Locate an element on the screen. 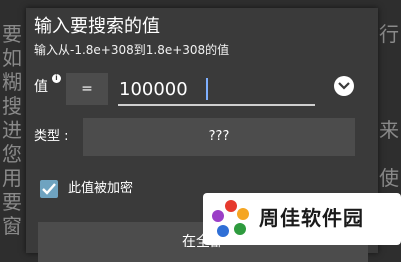 This screenshot has width=401, height=262. value-label: 值 is located at coordinates (41, 87).